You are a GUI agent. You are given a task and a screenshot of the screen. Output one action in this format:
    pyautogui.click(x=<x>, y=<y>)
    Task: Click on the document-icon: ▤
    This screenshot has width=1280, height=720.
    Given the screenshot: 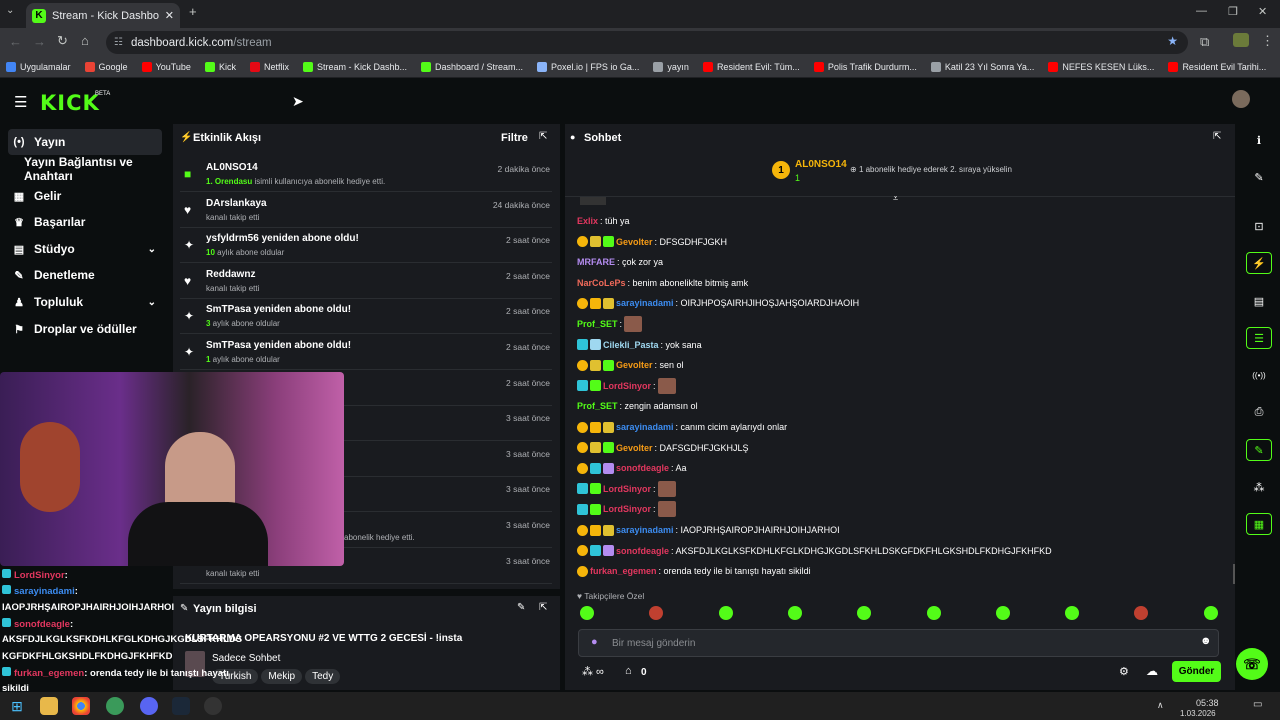 What is the action you would take?
    pyautogui.click(x=1259, y=301)
    